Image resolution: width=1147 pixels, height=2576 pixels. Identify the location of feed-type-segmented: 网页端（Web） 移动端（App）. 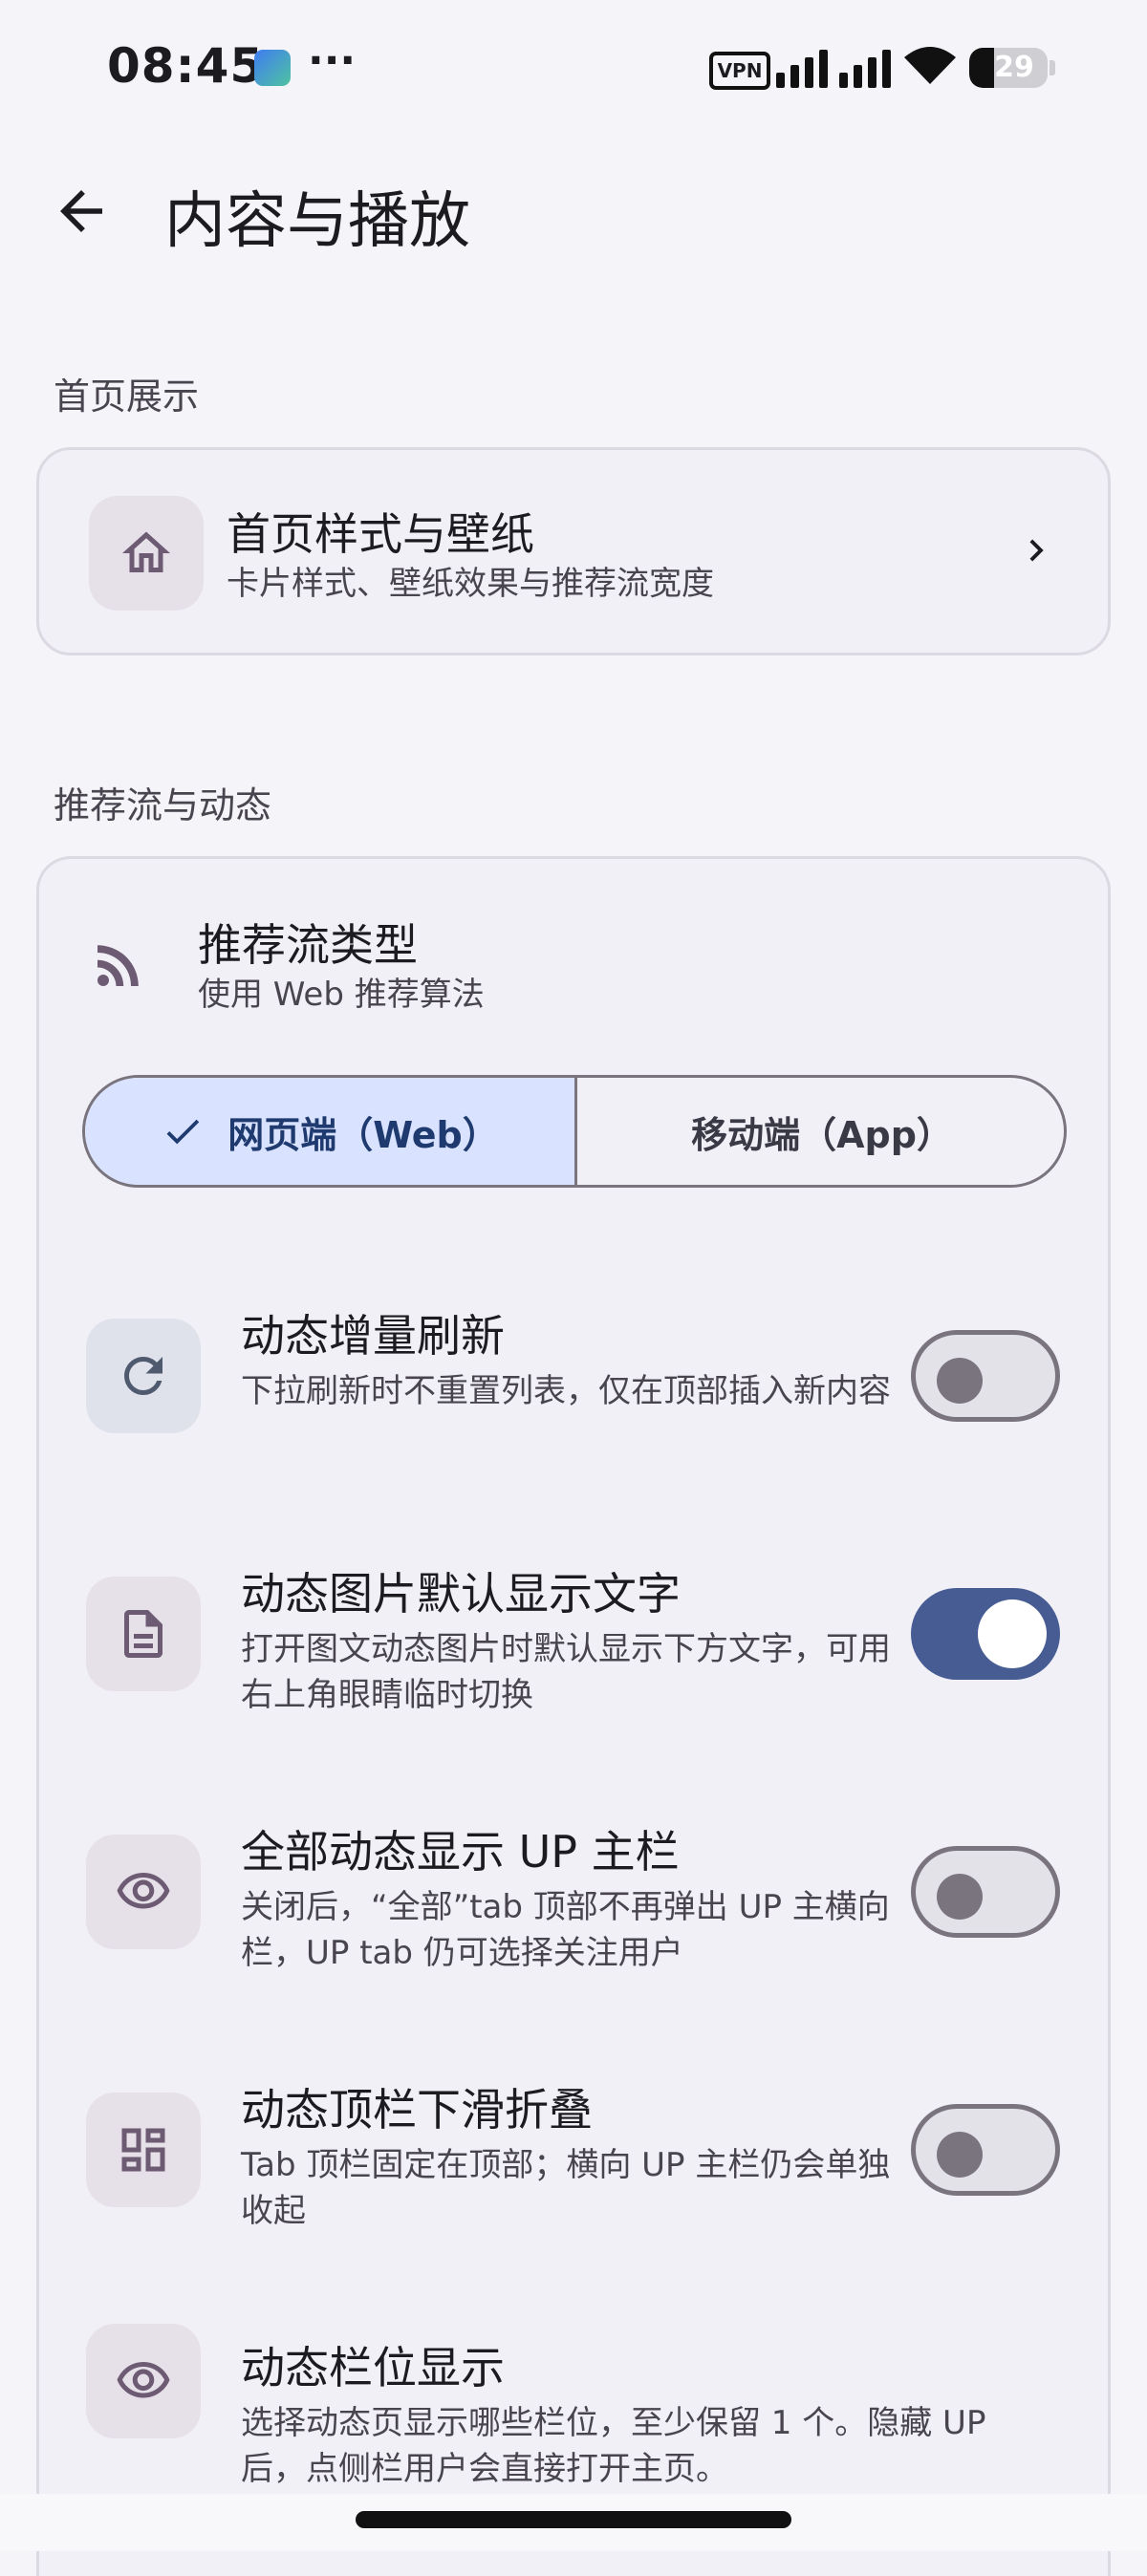
(574, 1131).